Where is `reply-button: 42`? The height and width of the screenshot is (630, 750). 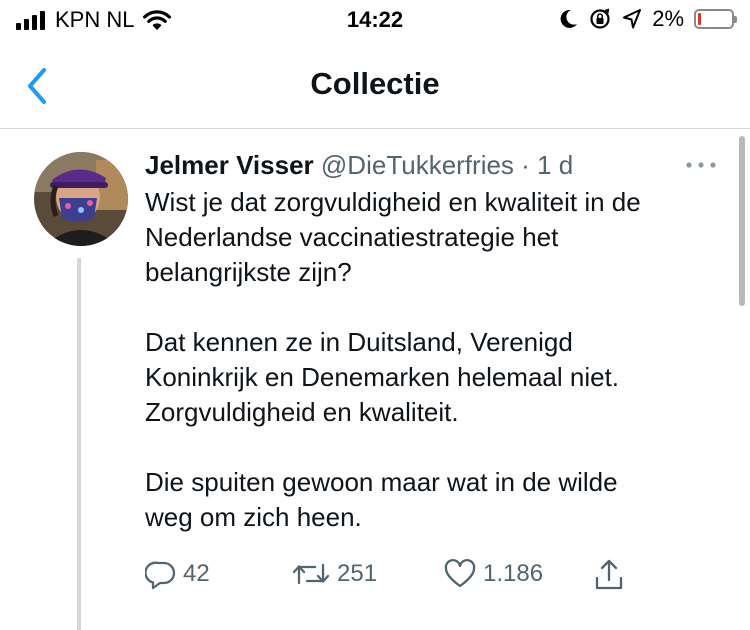
reply-button: 42 is located at coordinates (177, 574).